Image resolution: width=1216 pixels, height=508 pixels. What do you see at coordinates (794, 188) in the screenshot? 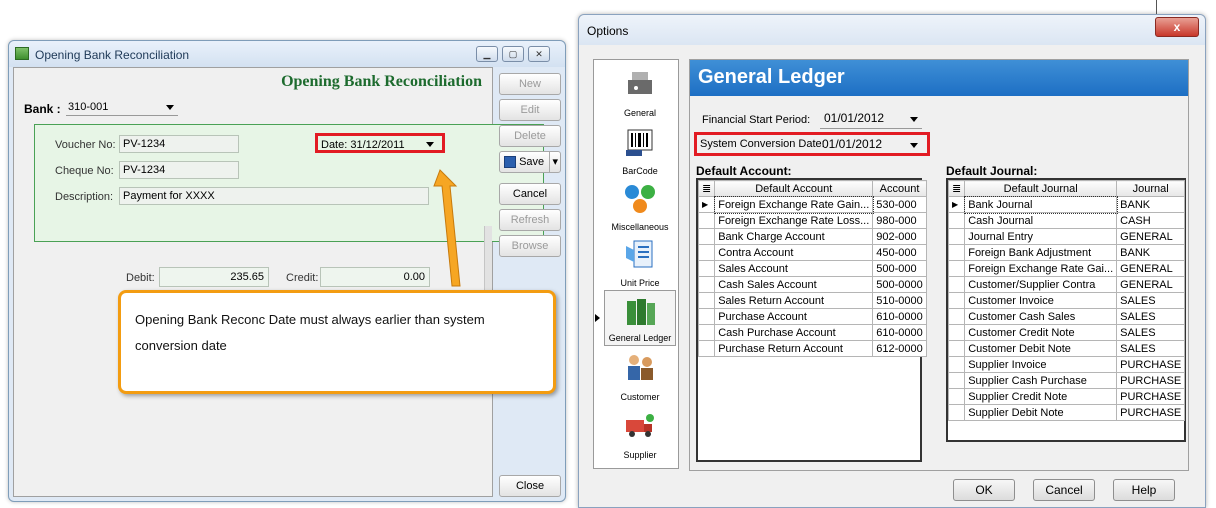
I see `column-header: Default Account` at bounding box center [794, 188].